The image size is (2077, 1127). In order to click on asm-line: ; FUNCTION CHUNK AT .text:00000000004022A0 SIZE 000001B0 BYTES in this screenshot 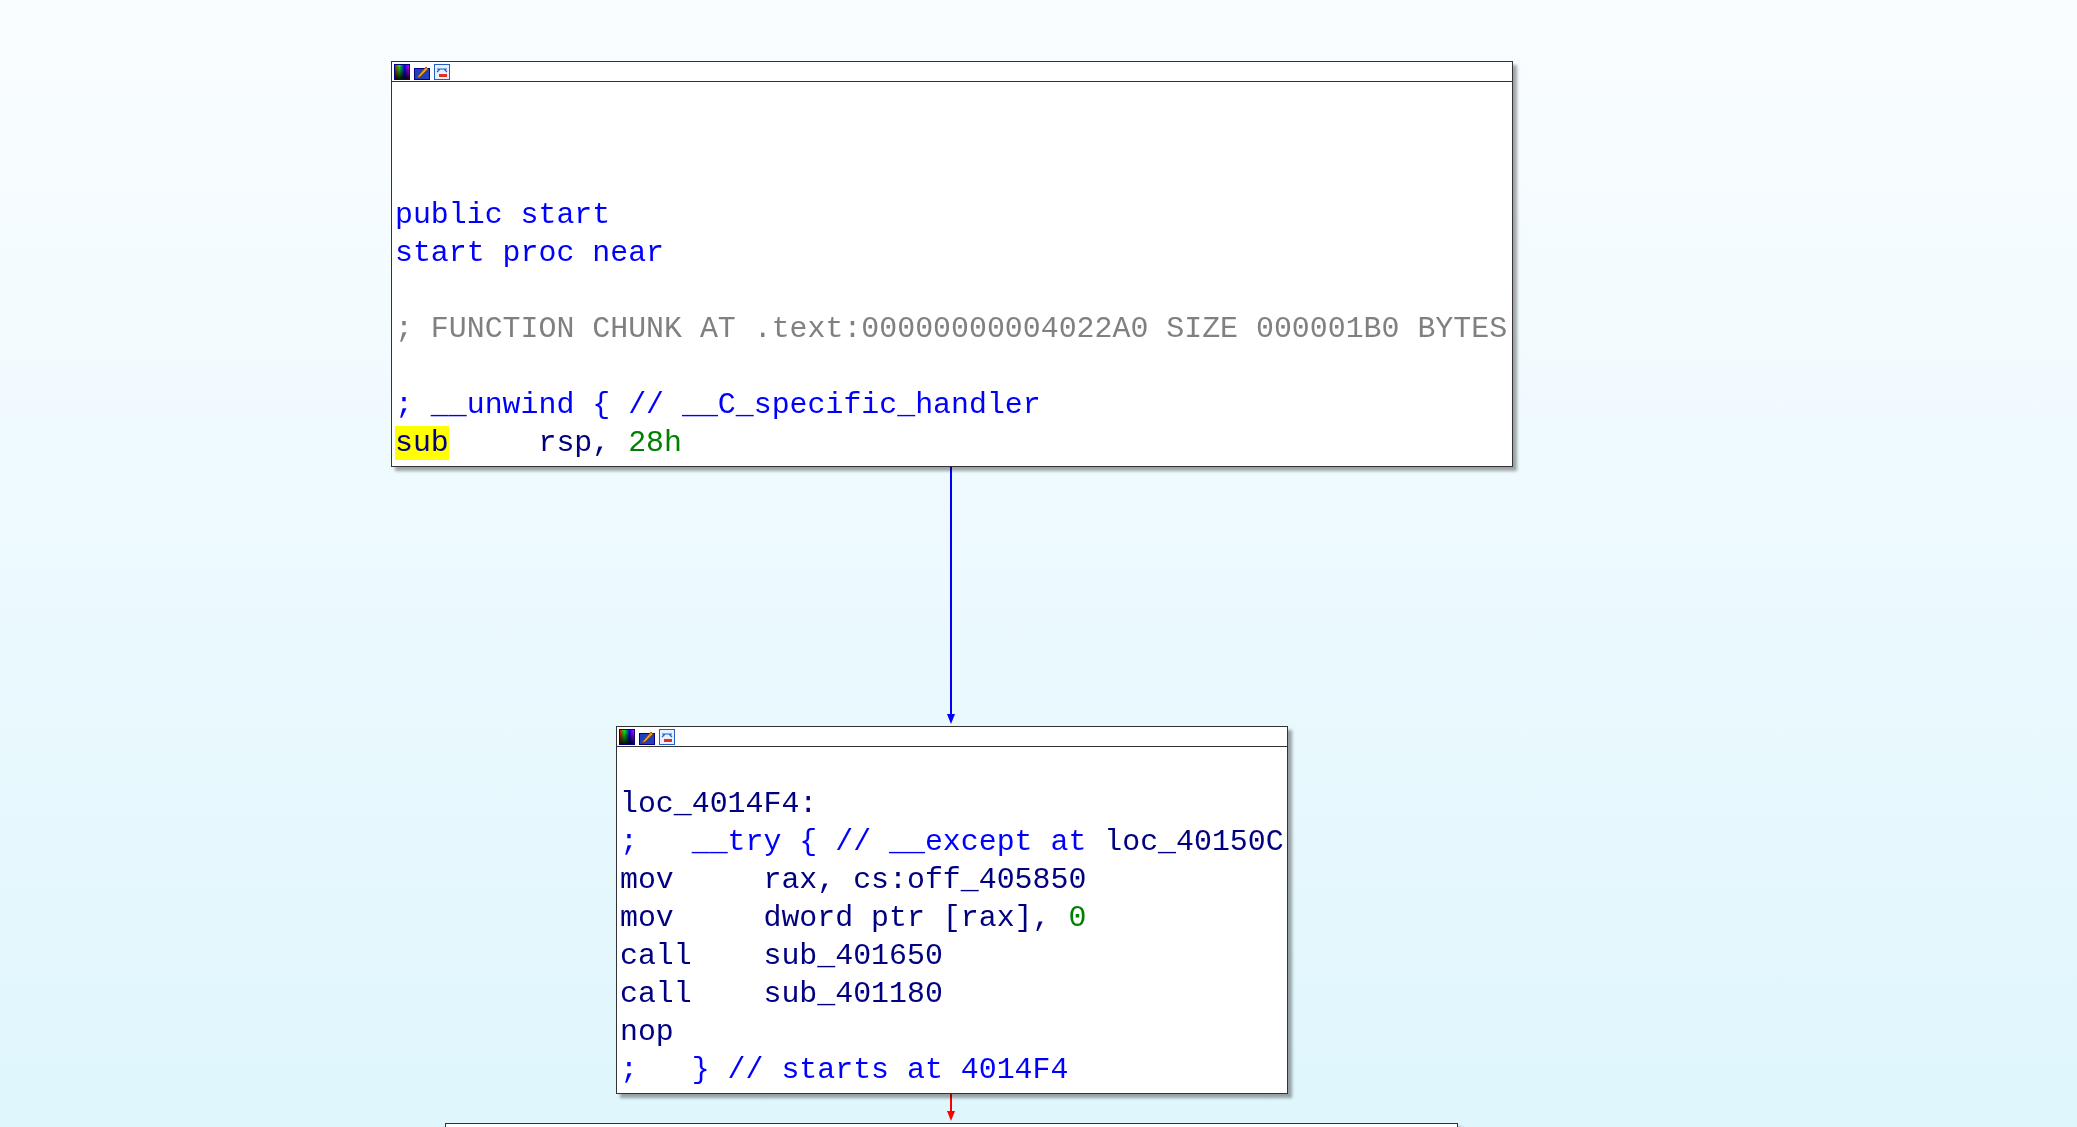, I will do `click(951, 329)`.